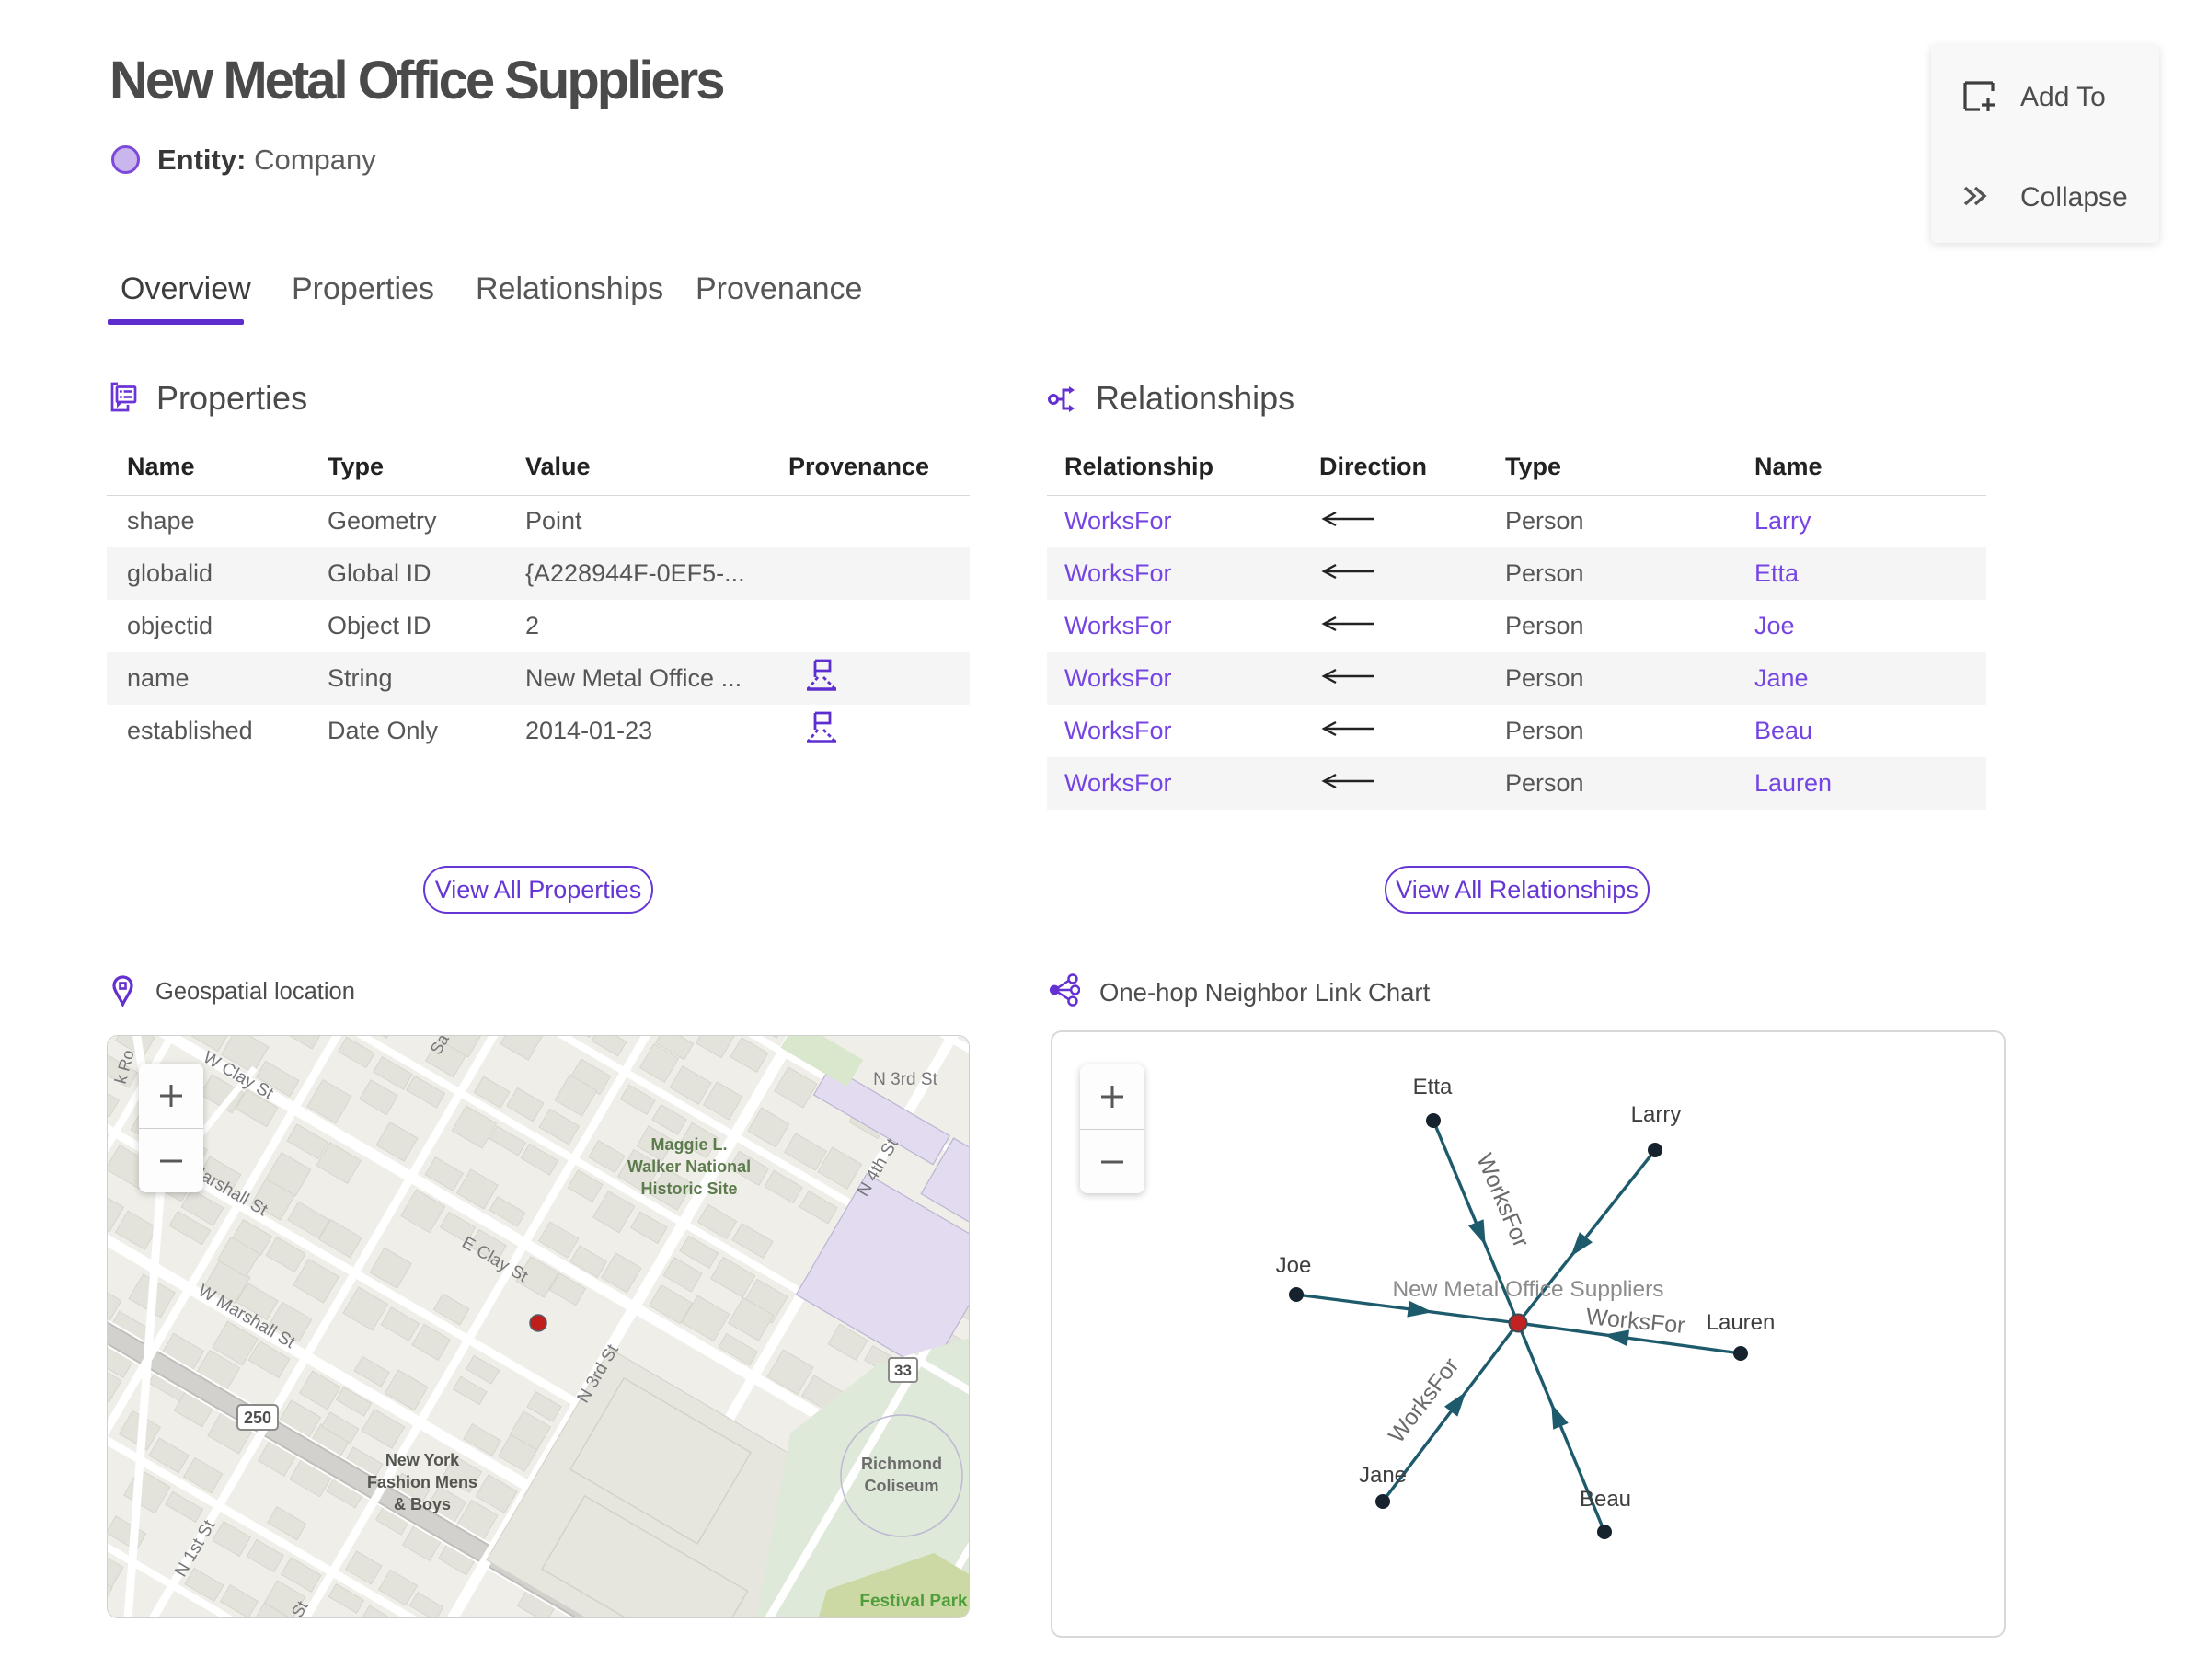 This screenshot has width=2208, height=1680. Describe the element at coordinates (688, 1144) in the screenshot. I see `svg-text: Maggie L.` at that location.